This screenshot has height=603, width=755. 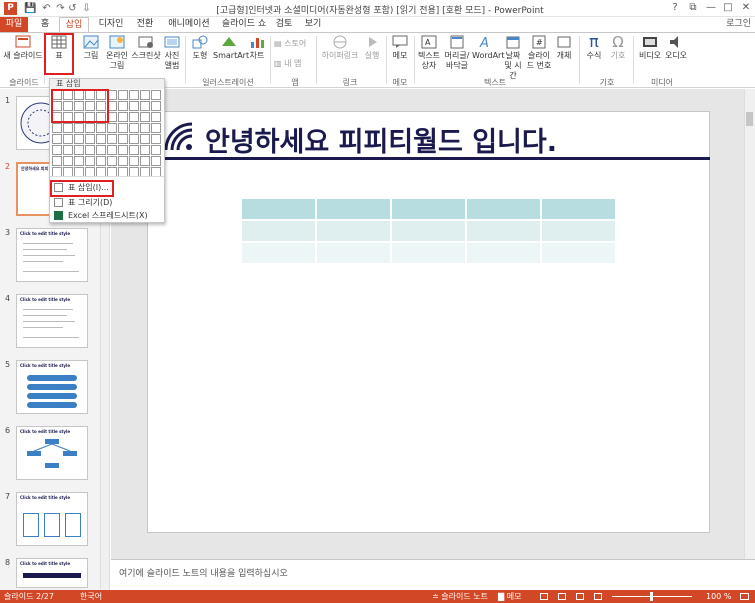 What do you see at coordinates (618, 47) in the screenshot?
I see `symbol-button: Ω 기호` at bounding box center [618, 47].